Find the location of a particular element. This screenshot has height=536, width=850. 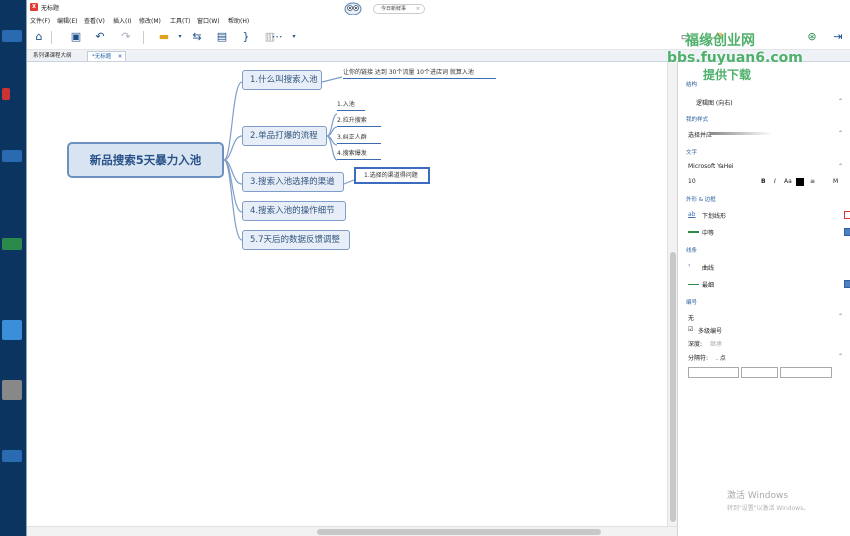

subtopic-selected: 1.选择的渠道得问题 is located at coordinates (392, 175).